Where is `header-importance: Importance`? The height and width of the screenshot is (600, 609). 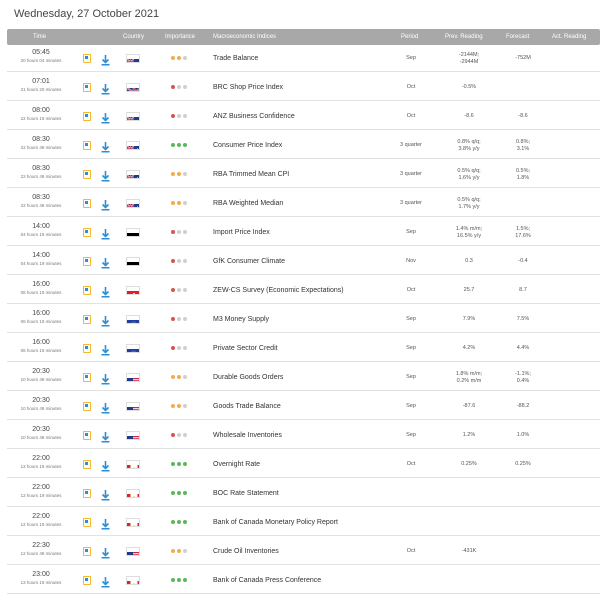 header-importance: Importance is located at coordinates (180, 37).